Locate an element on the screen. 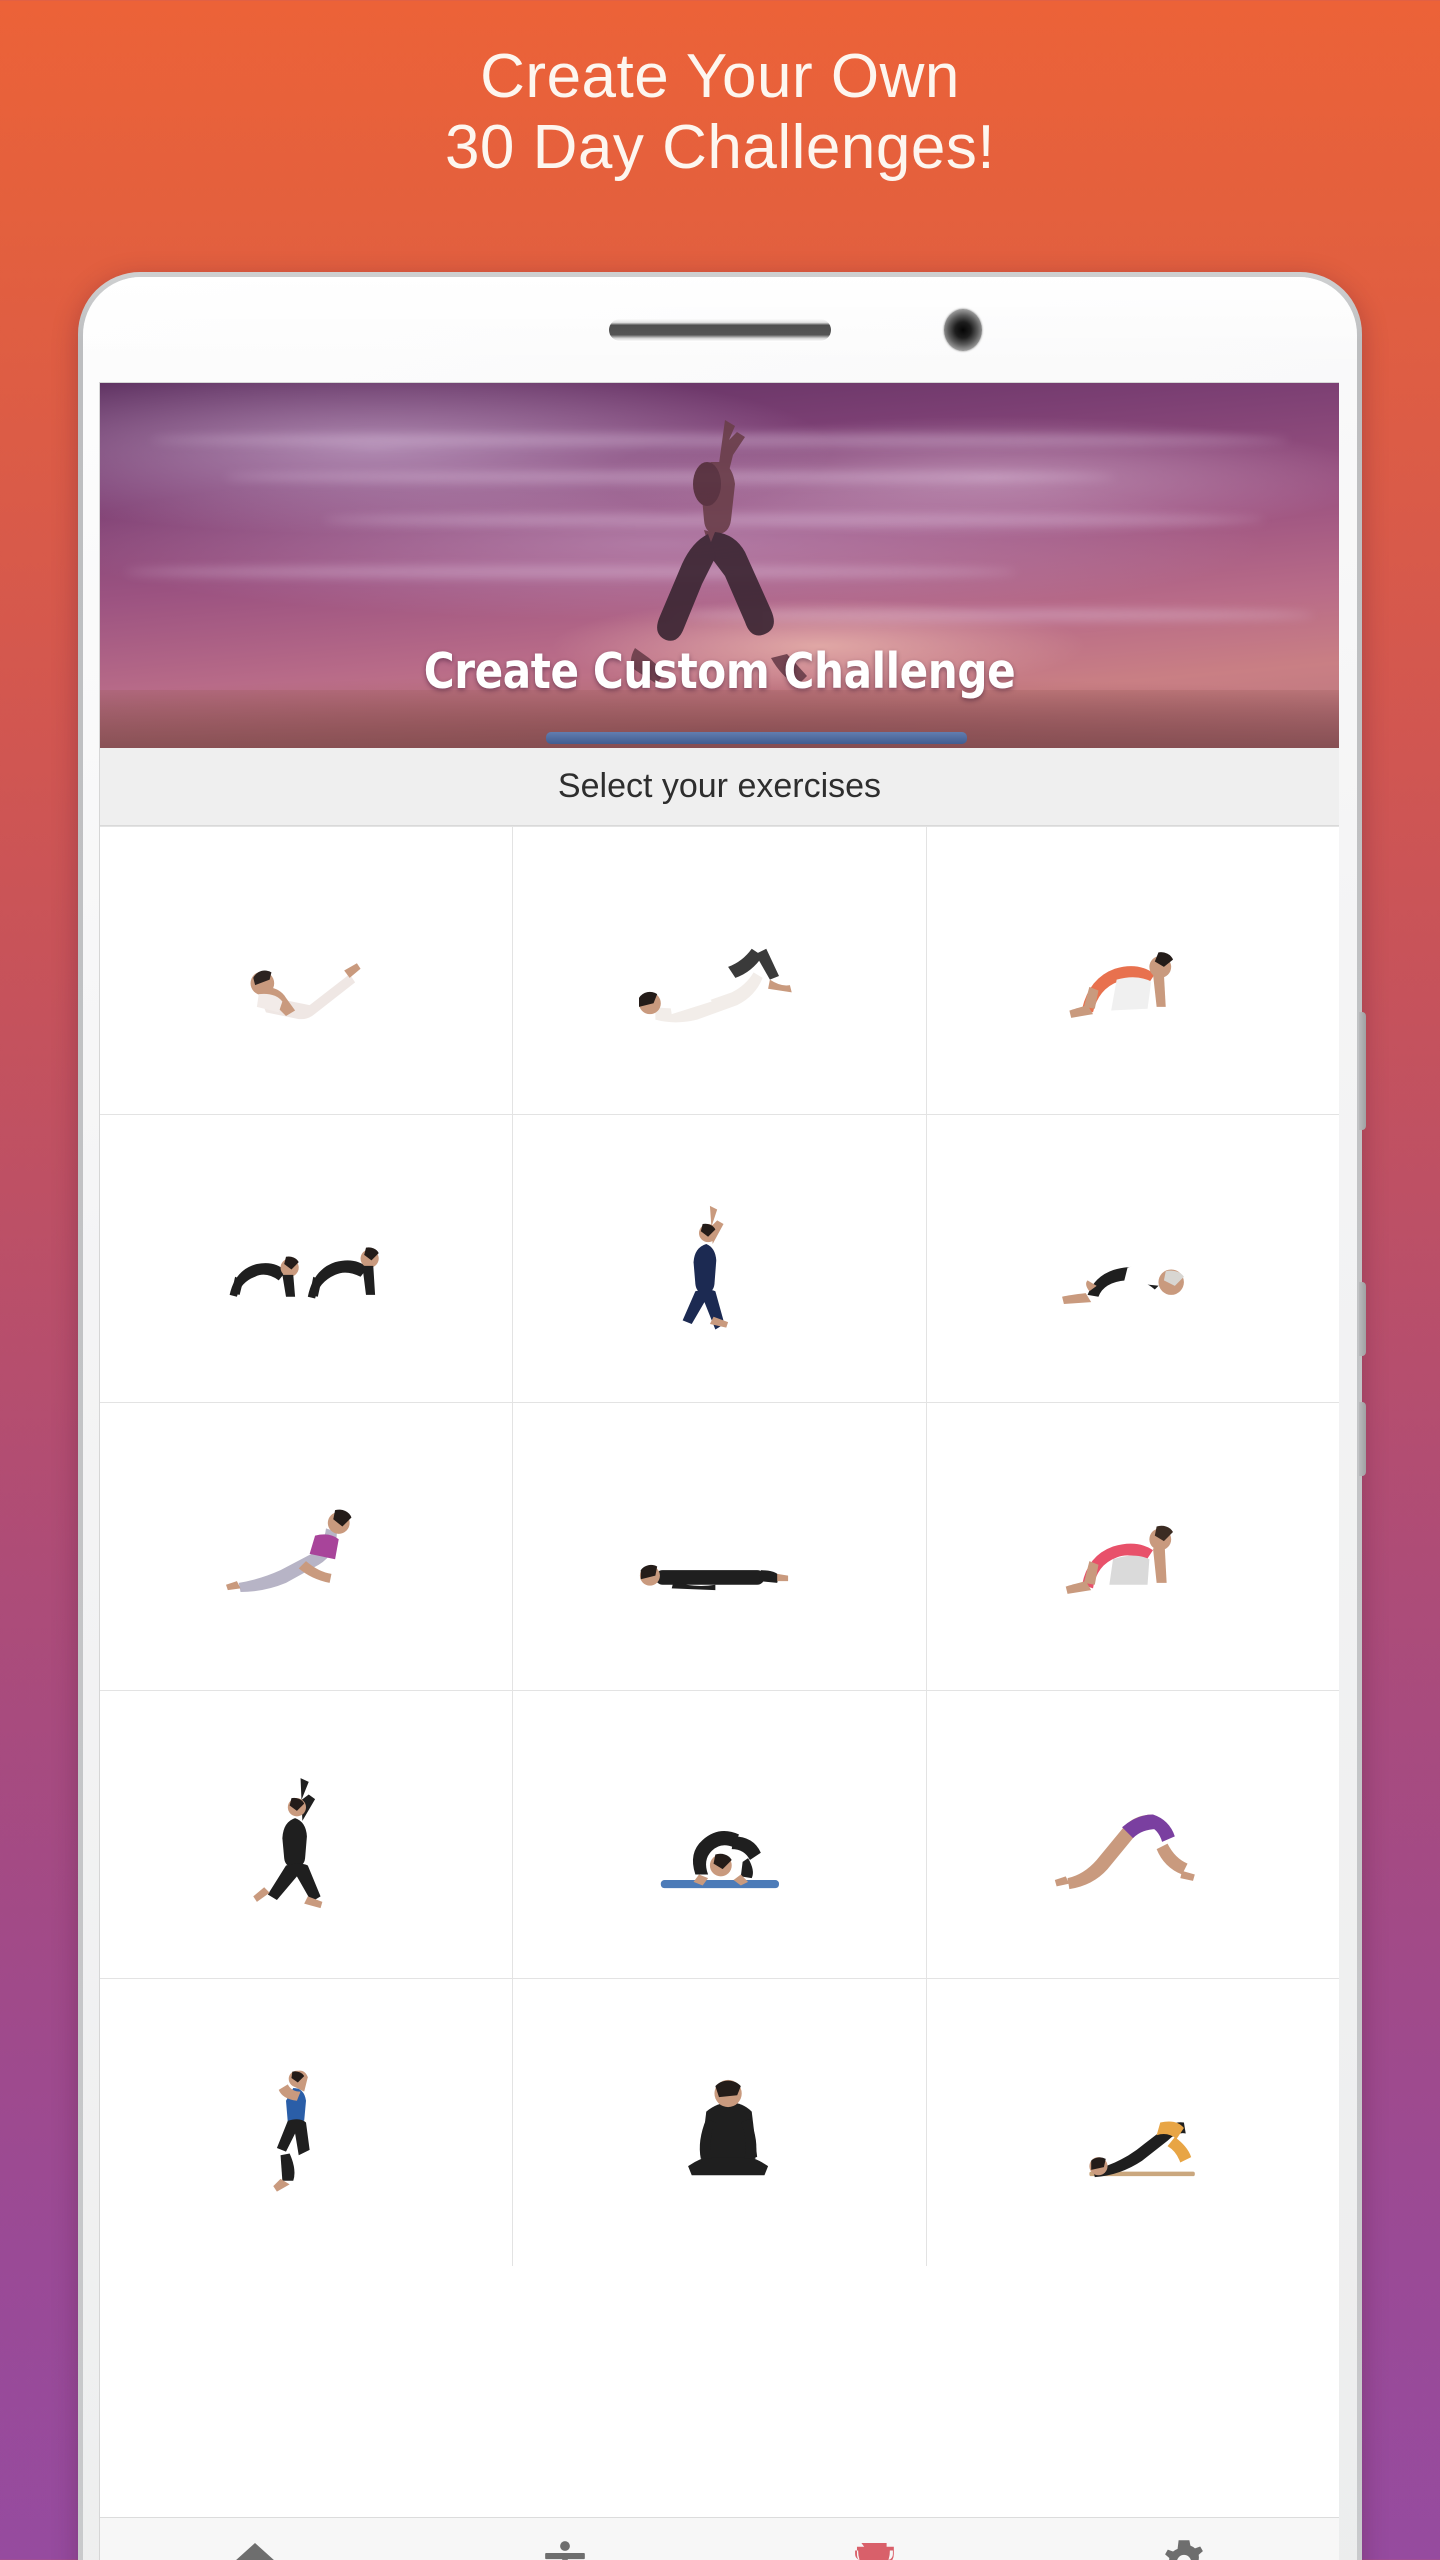 The height and width of the screenshot is (2560, 1440). cloud-streak is located at coordinates (570, 571).